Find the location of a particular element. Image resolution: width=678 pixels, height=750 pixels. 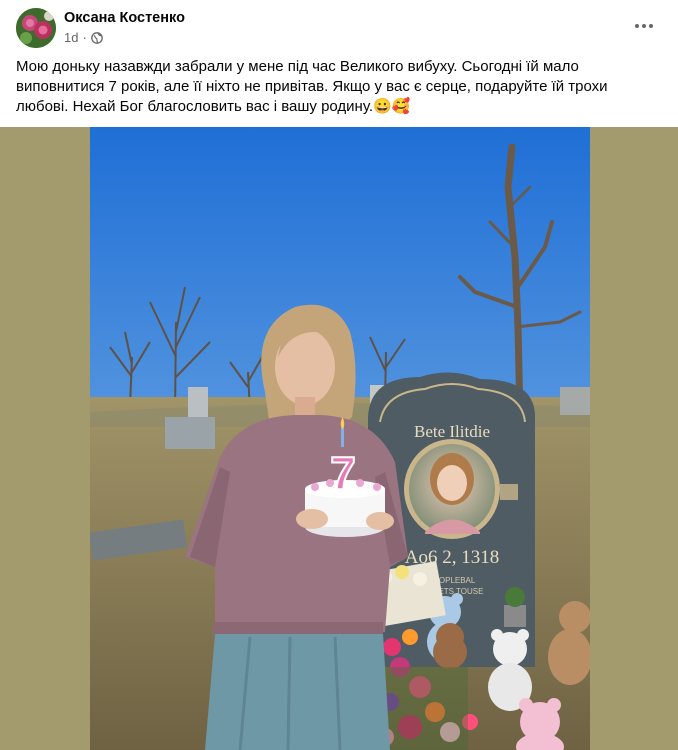

author-name: Оксана Костенко is located at coordinates (124, 18).